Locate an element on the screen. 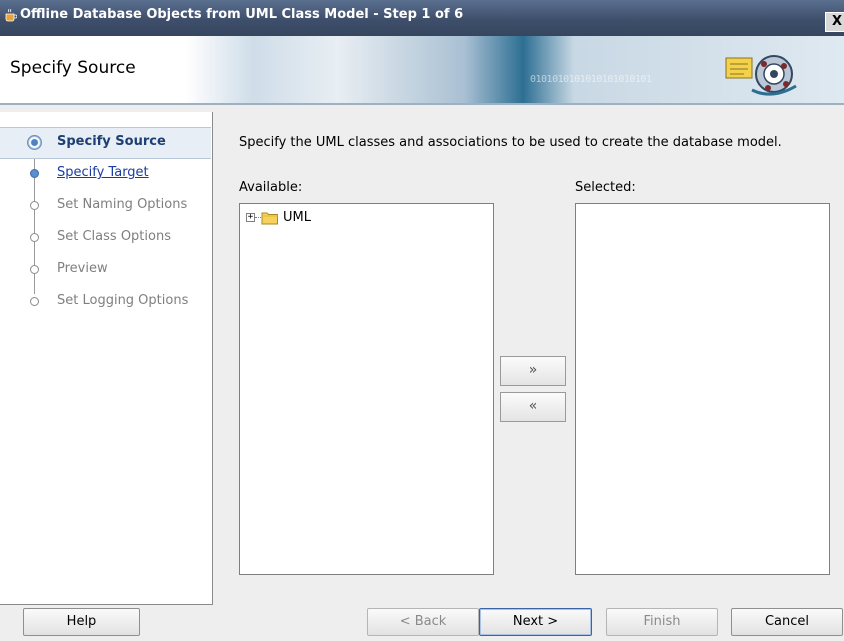 Image resolution: width=844 pixels, height=641 pixels. finish-button: Finish is located at coordinates (662, 622).